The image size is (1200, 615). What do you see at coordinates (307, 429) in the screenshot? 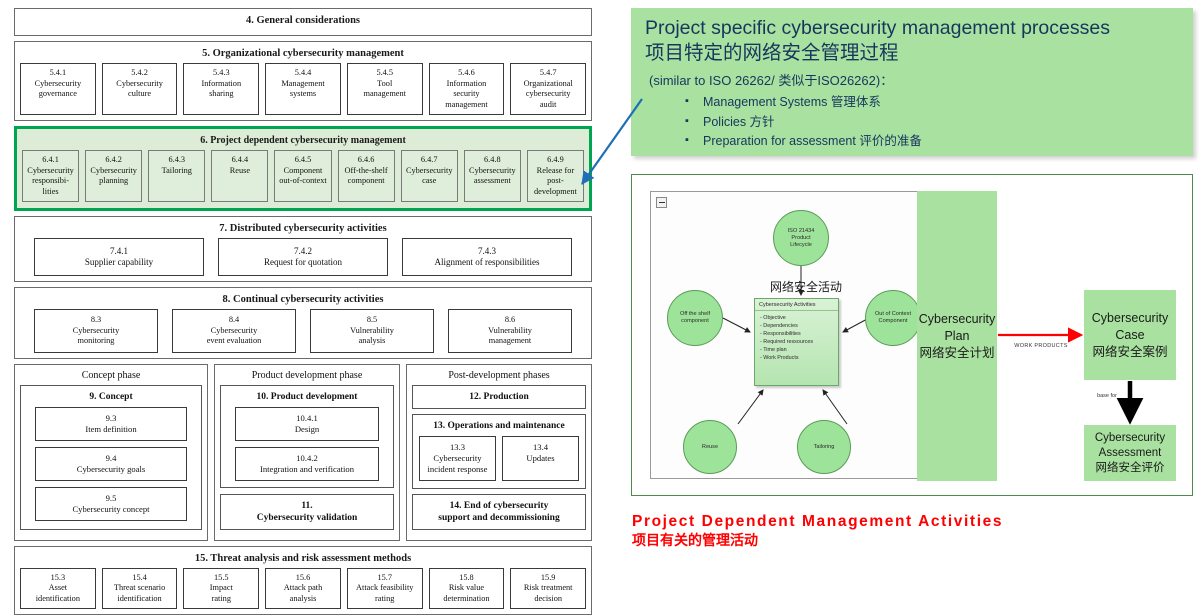
I see `clause-label: Design` at bounding box center [307, 429].